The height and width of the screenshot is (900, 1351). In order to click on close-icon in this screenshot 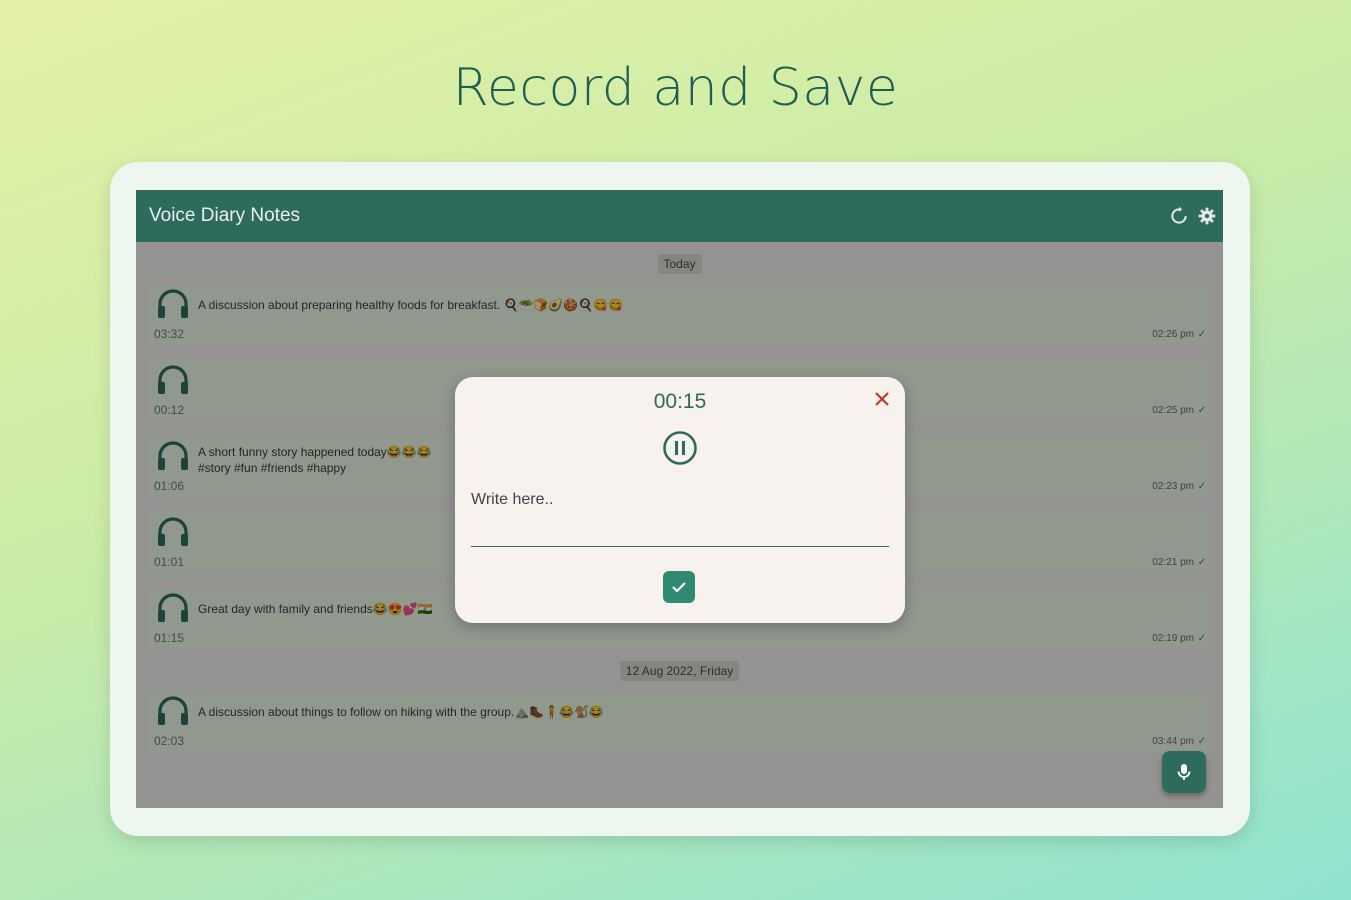, I will do `click(882, 399)`.